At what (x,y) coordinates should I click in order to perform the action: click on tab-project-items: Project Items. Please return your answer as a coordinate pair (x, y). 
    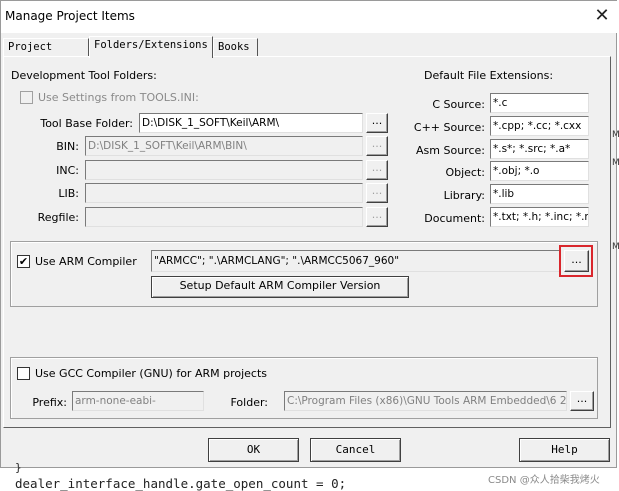
    Looking at the image, I should click on (46, 54).